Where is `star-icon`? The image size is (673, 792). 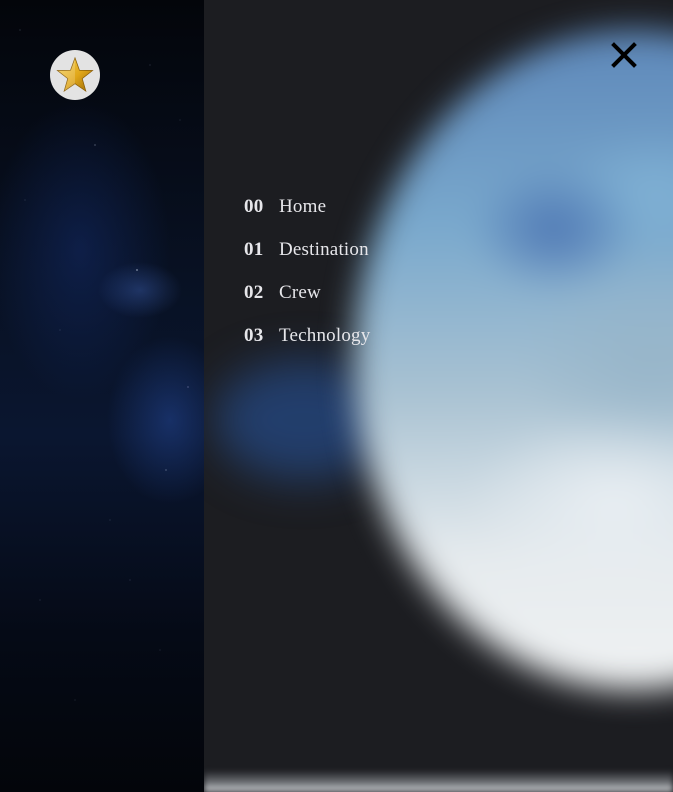
star-icon is located at coordinates (75, 74).